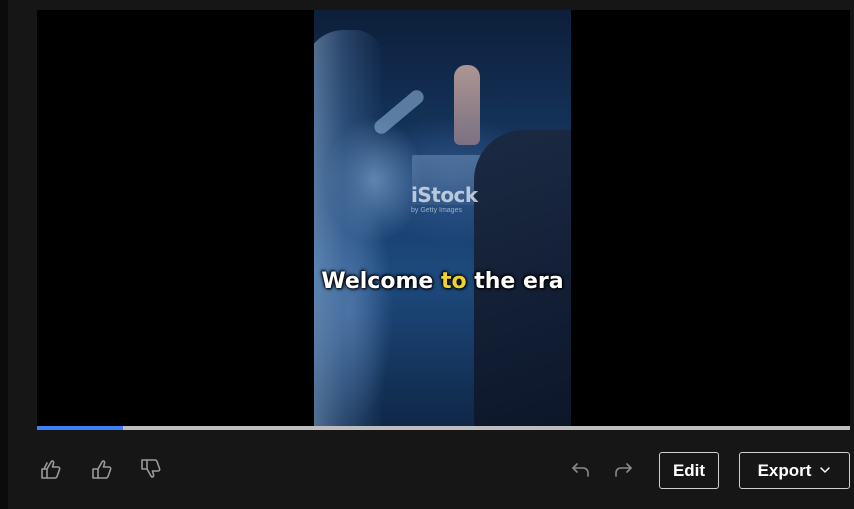  I want to click on export-button: Export, so click(794, 470).